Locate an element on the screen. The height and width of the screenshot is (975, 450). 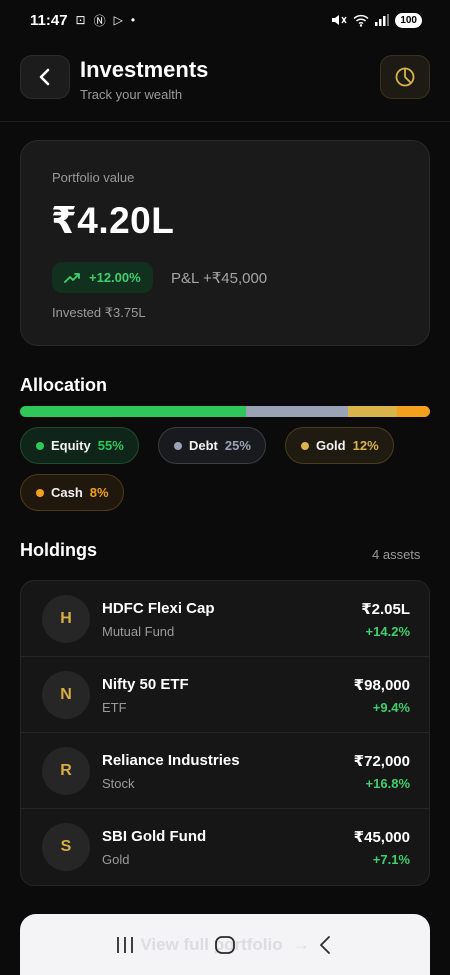
chip-label: Cash is located at coordinates (67, 492).